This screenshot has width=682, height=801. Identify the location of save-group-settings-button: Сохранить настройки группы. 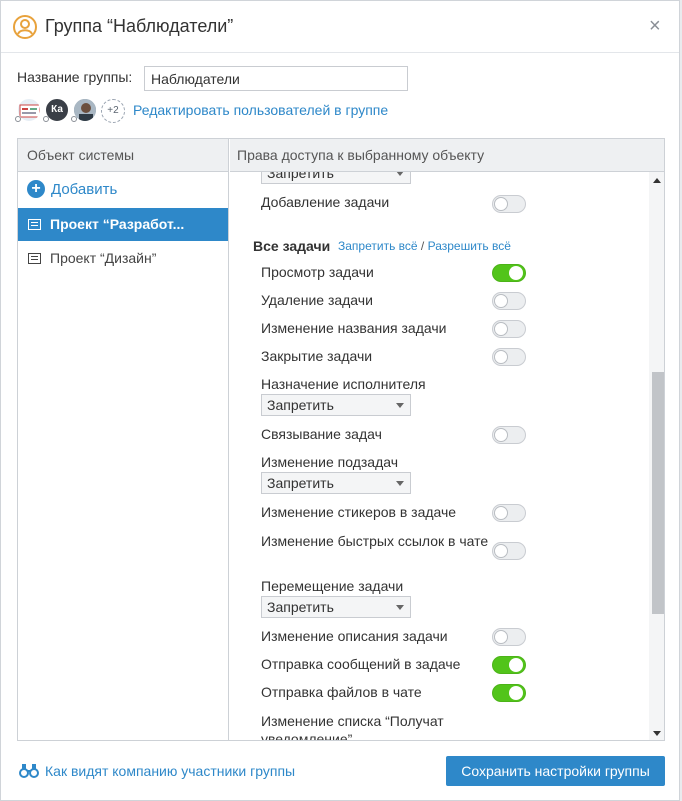
(555, 771).